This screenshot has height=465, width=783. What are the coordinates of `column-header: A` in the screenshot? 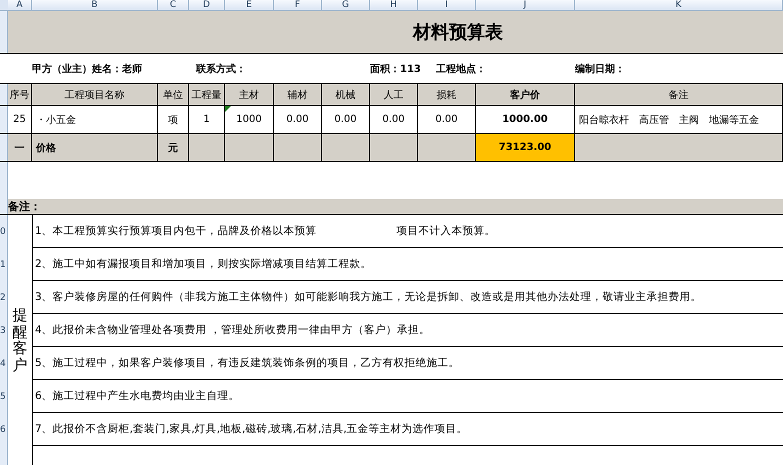 It's located at (20, 5).